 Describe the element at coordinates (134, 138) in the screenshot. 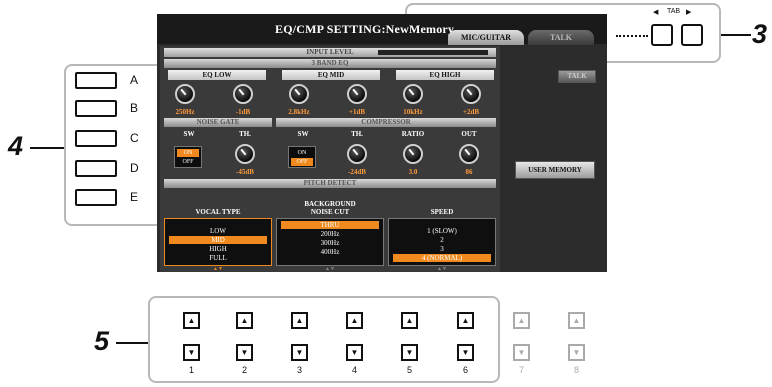

I see `hw-label-c: C` at that location.